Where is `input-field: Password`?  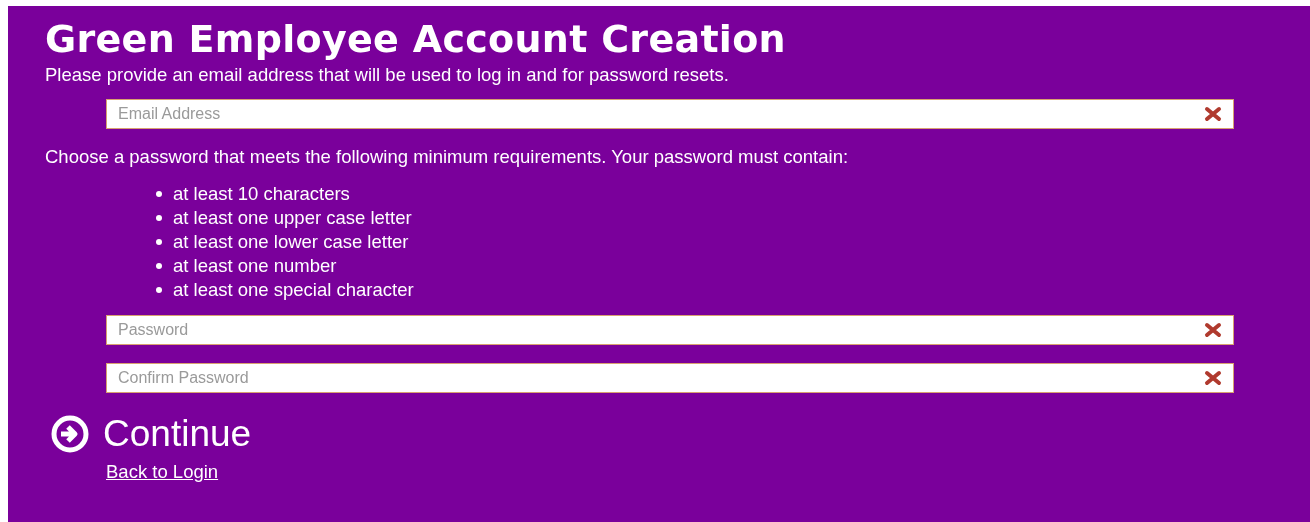 input-field: Password is located at coordinates (670, 330).